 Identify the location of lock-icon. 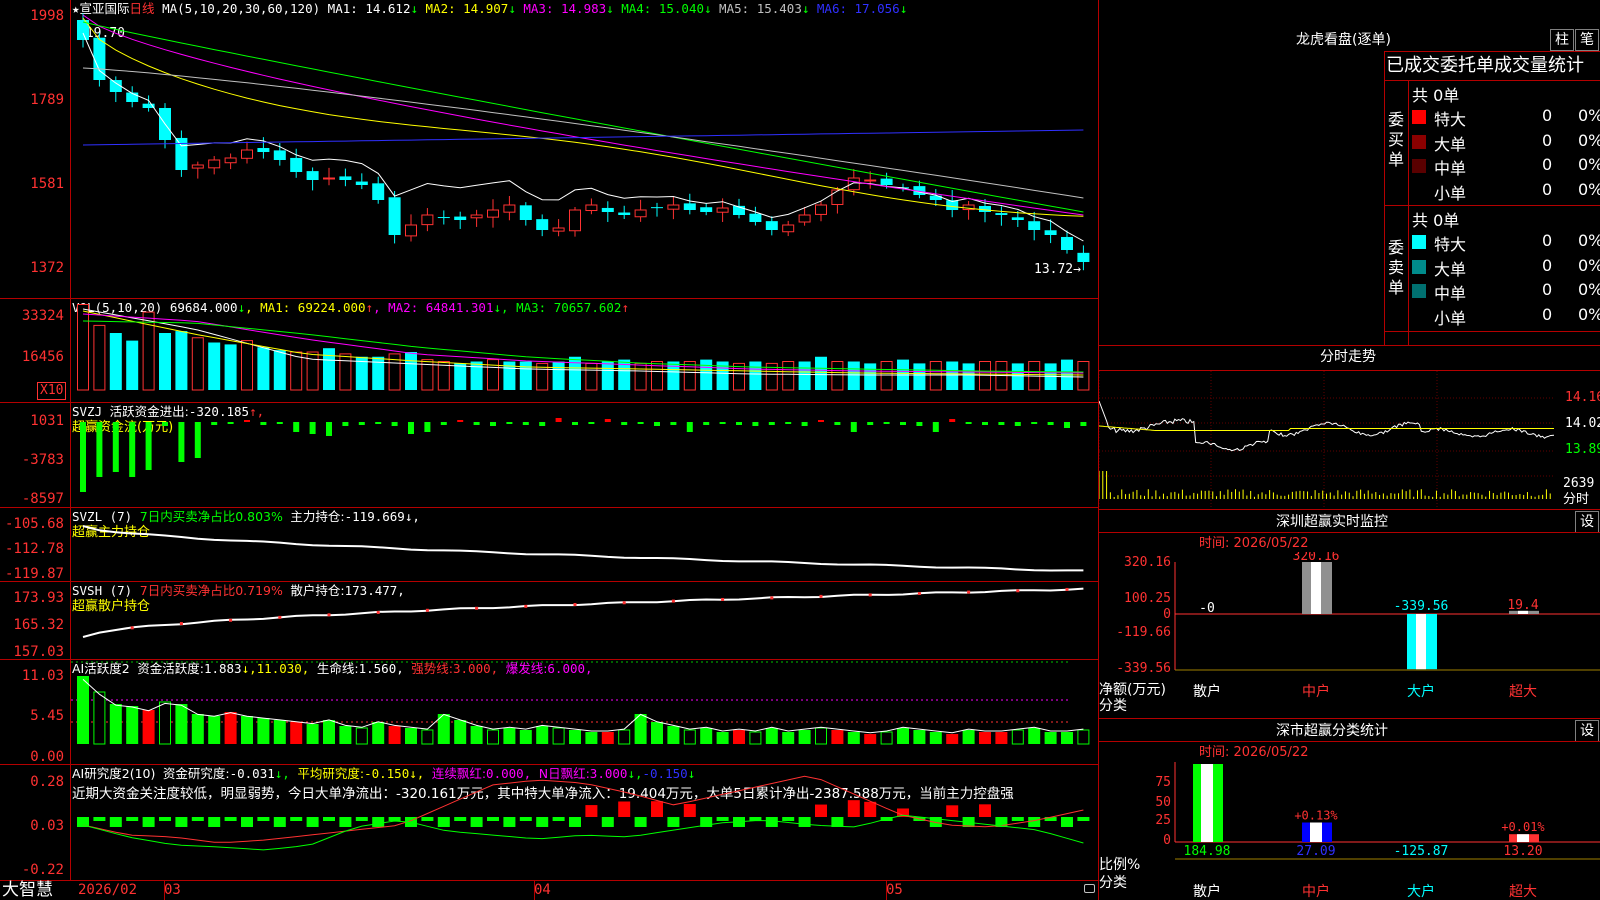
(1089, 888).